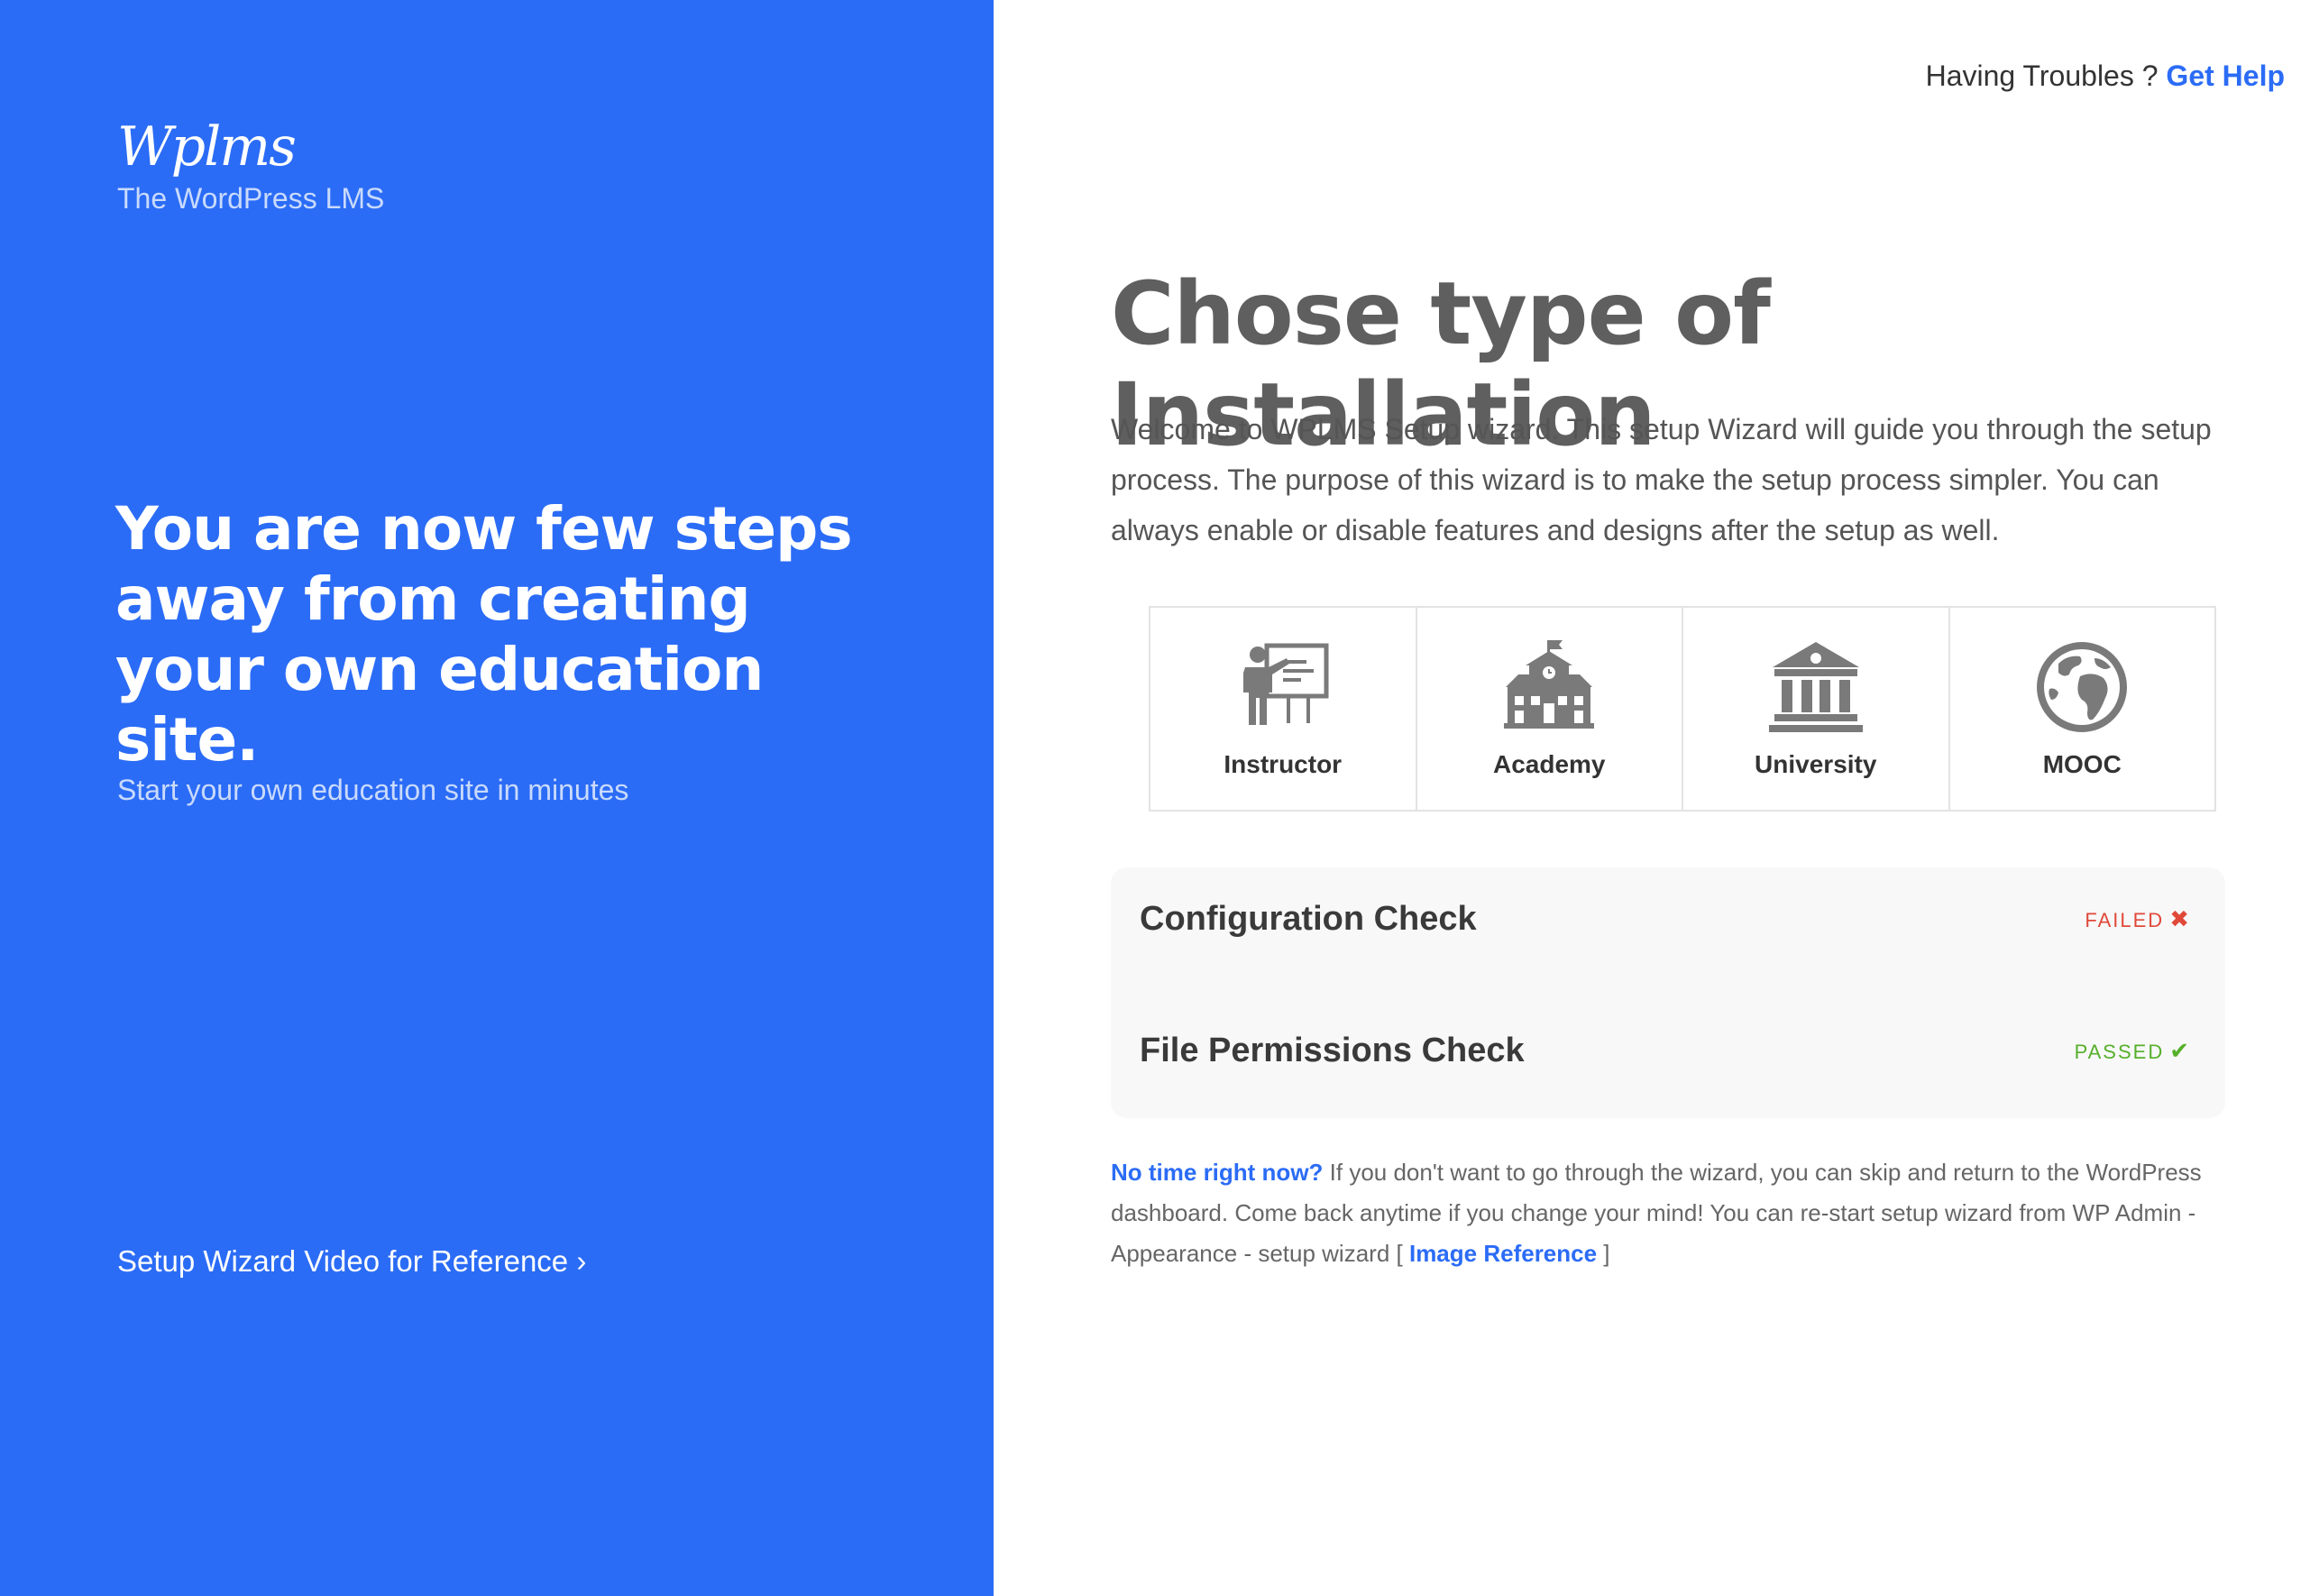  Describe the element at coordinates (1549, 684) in the screenshot. I see `academy-icon` at that location.